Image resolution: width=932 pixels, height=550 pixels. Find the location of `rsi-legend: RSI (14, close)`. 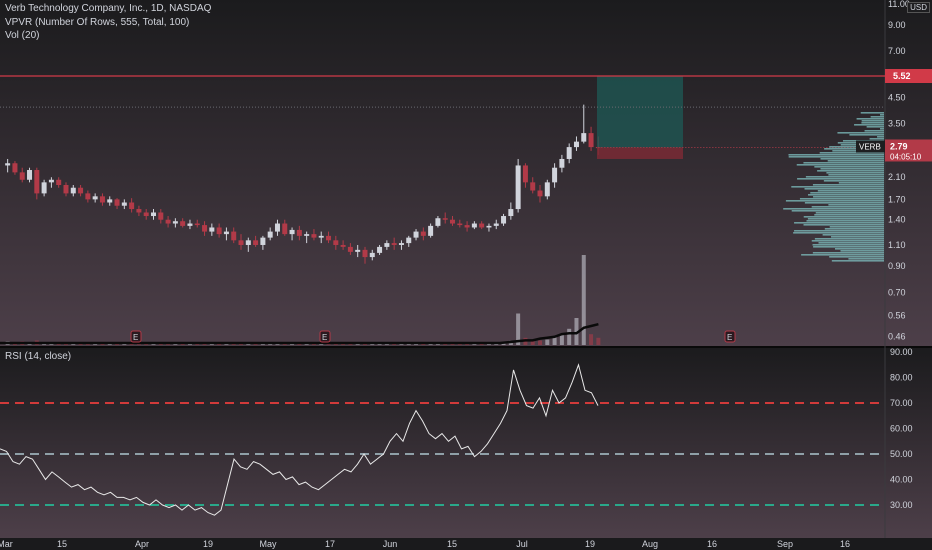

rsi-legend: RSI (14, close) is located at coordinates (38, 356).